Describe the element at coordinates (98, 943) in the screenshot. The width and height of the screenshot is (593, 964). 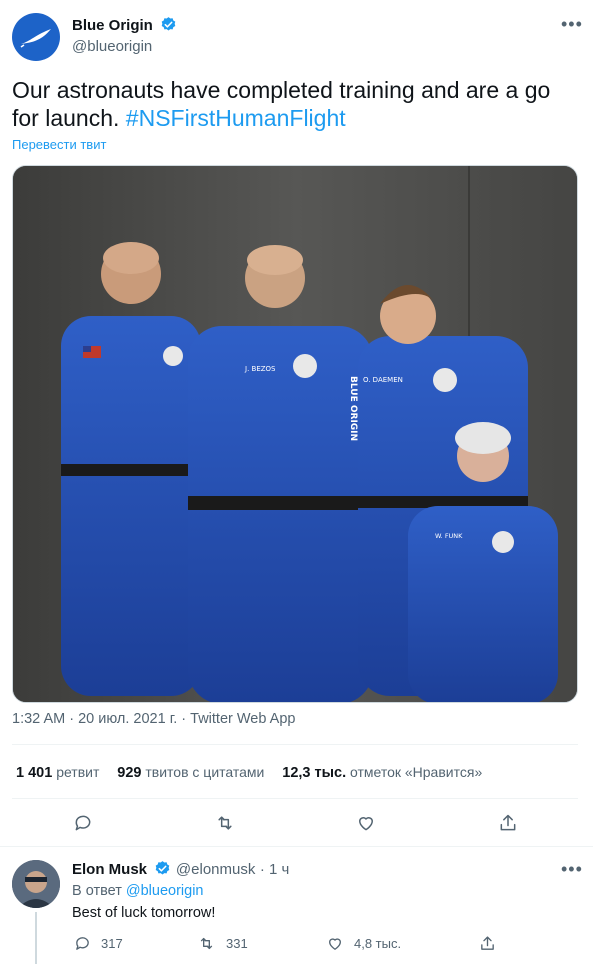
I see `reply-reply-action: 317` at that location.